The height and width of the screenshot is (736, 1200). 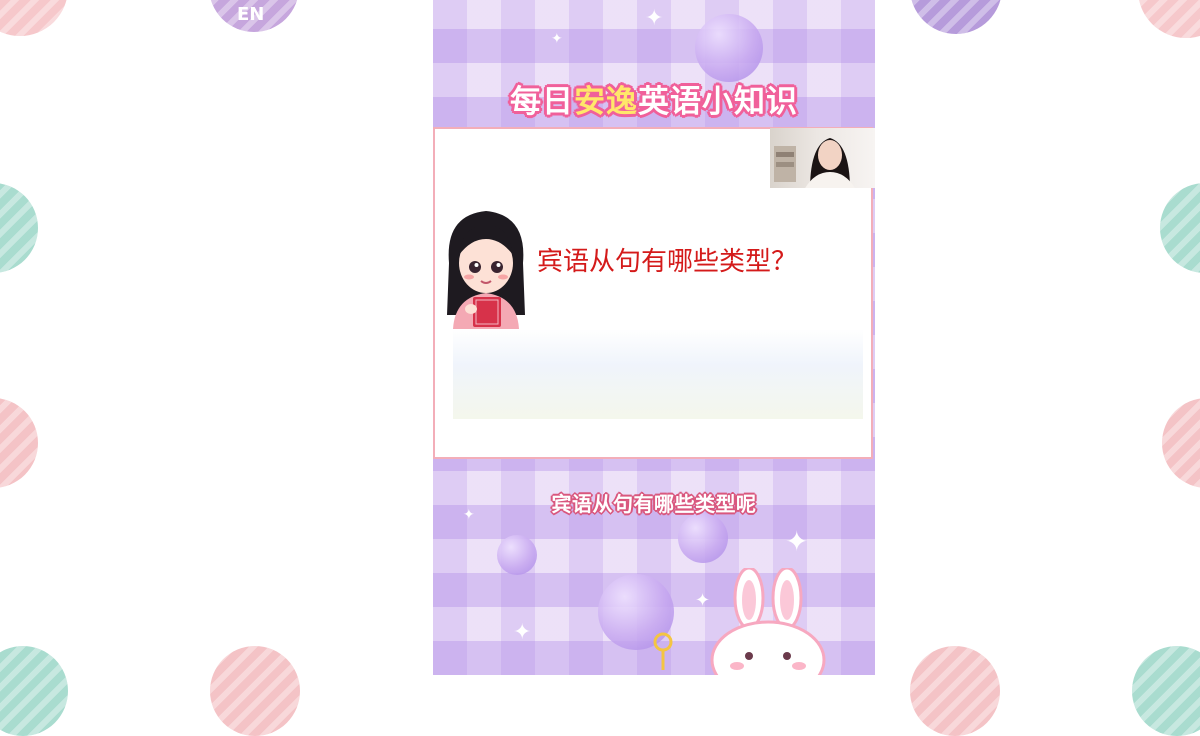 I want to click on en-badge-label: EN, so click(x=251, y=14).